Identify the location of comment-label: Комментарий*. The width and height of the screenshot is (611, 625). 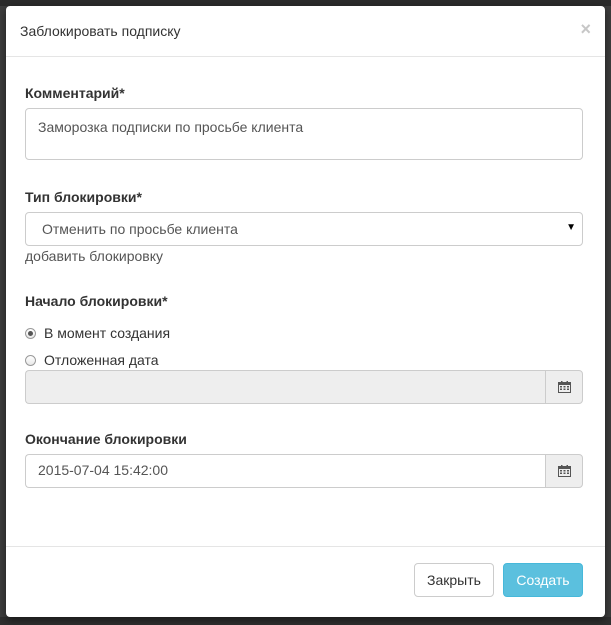
(75, 93).